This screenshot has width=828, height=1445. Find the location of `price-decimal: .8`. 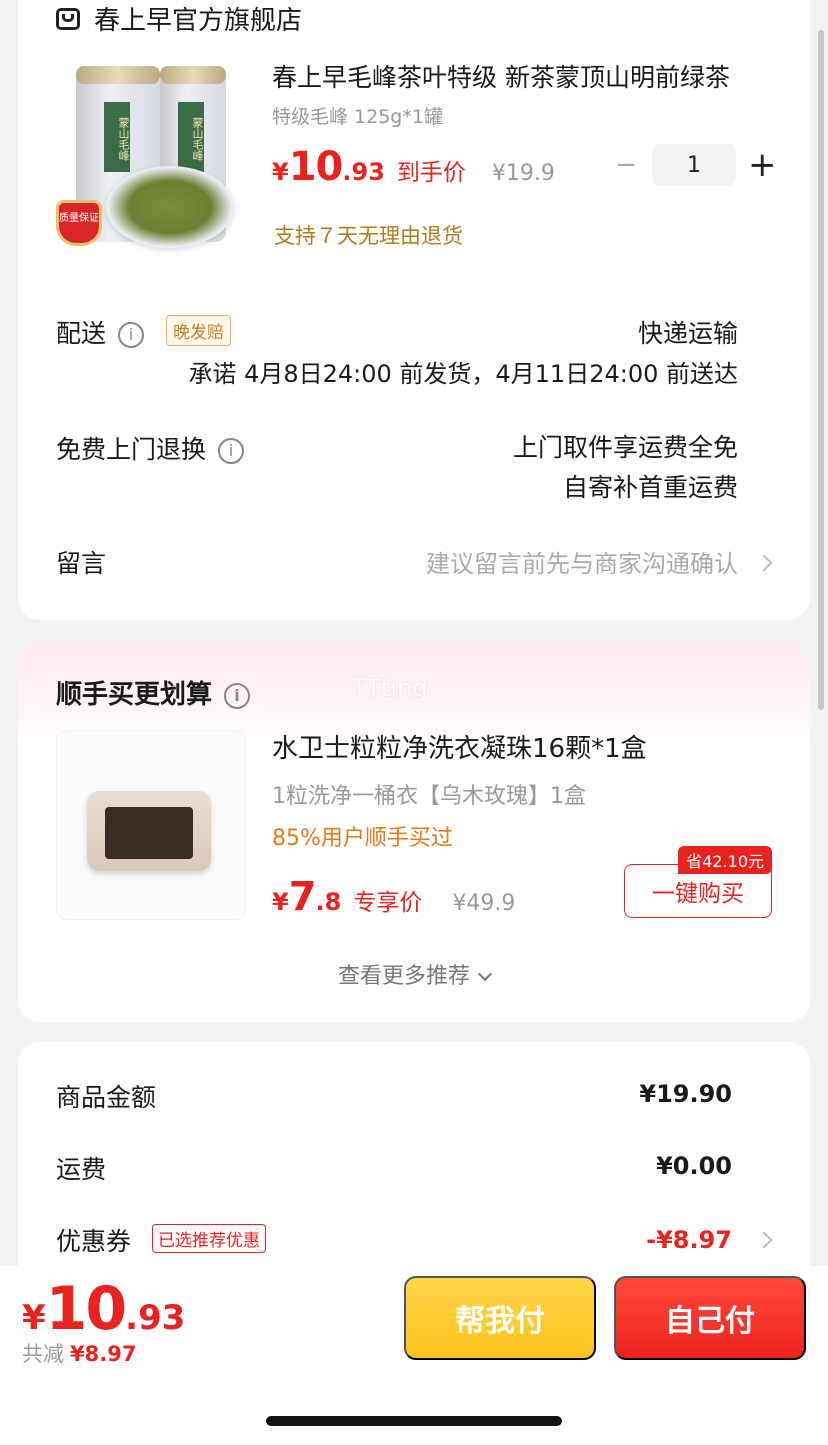

price-decimal: .8 is located at coordinates (328, 902).